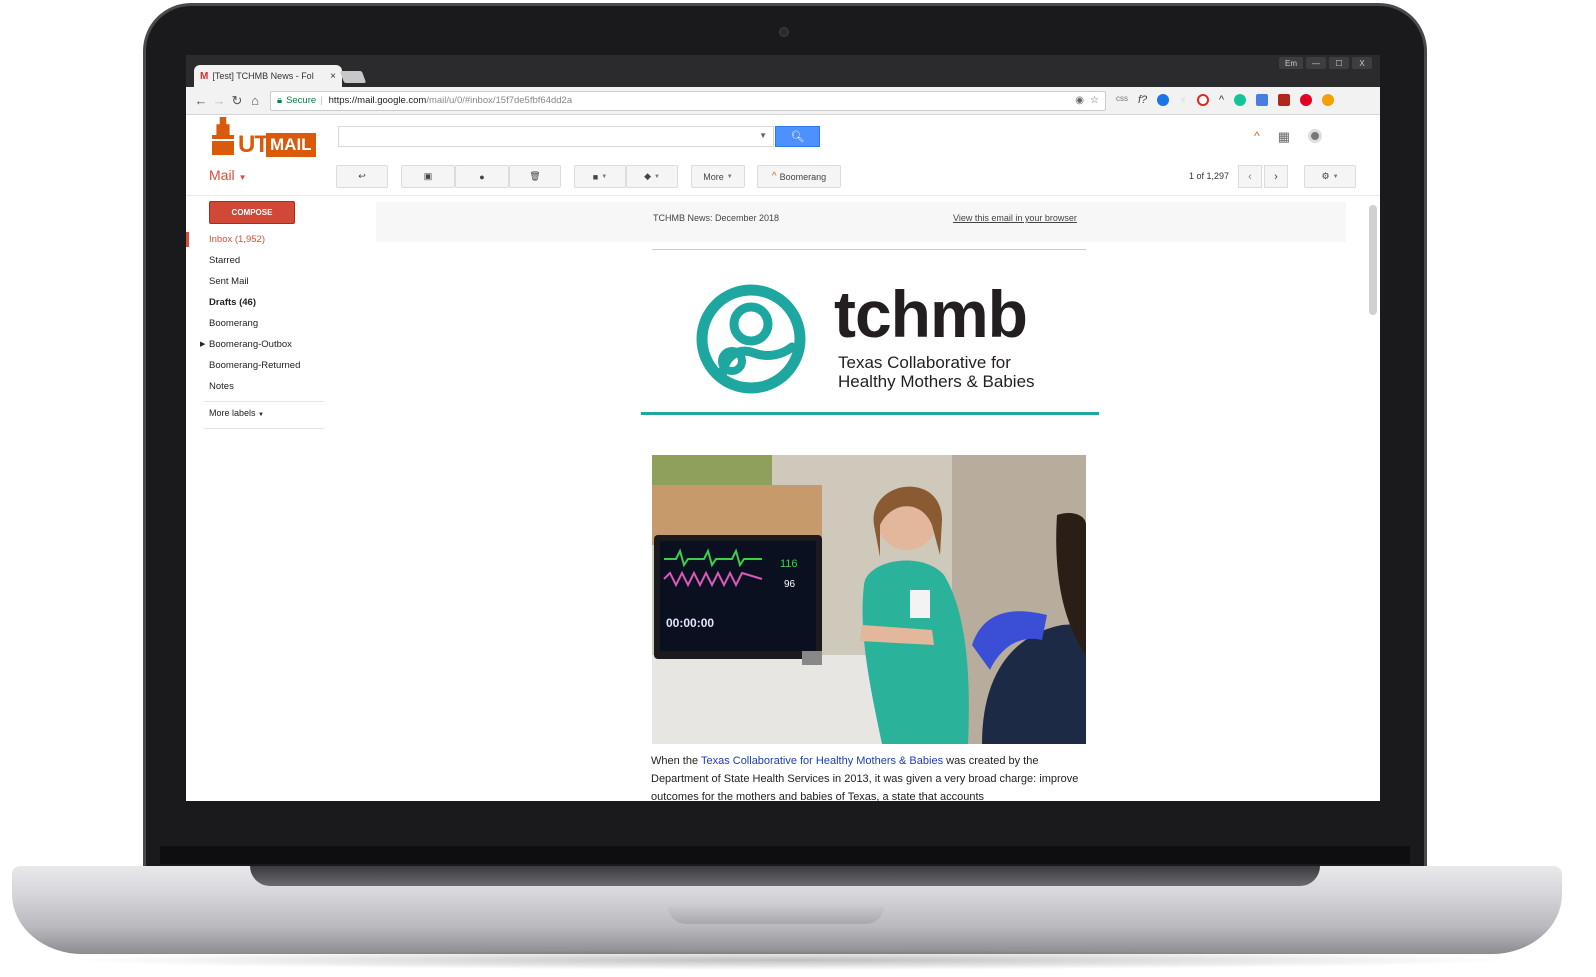 This screenshot has height=977, width=1596. I want to click on sidebar-item-inbox: Inbox (1,952), so click(261, 239).